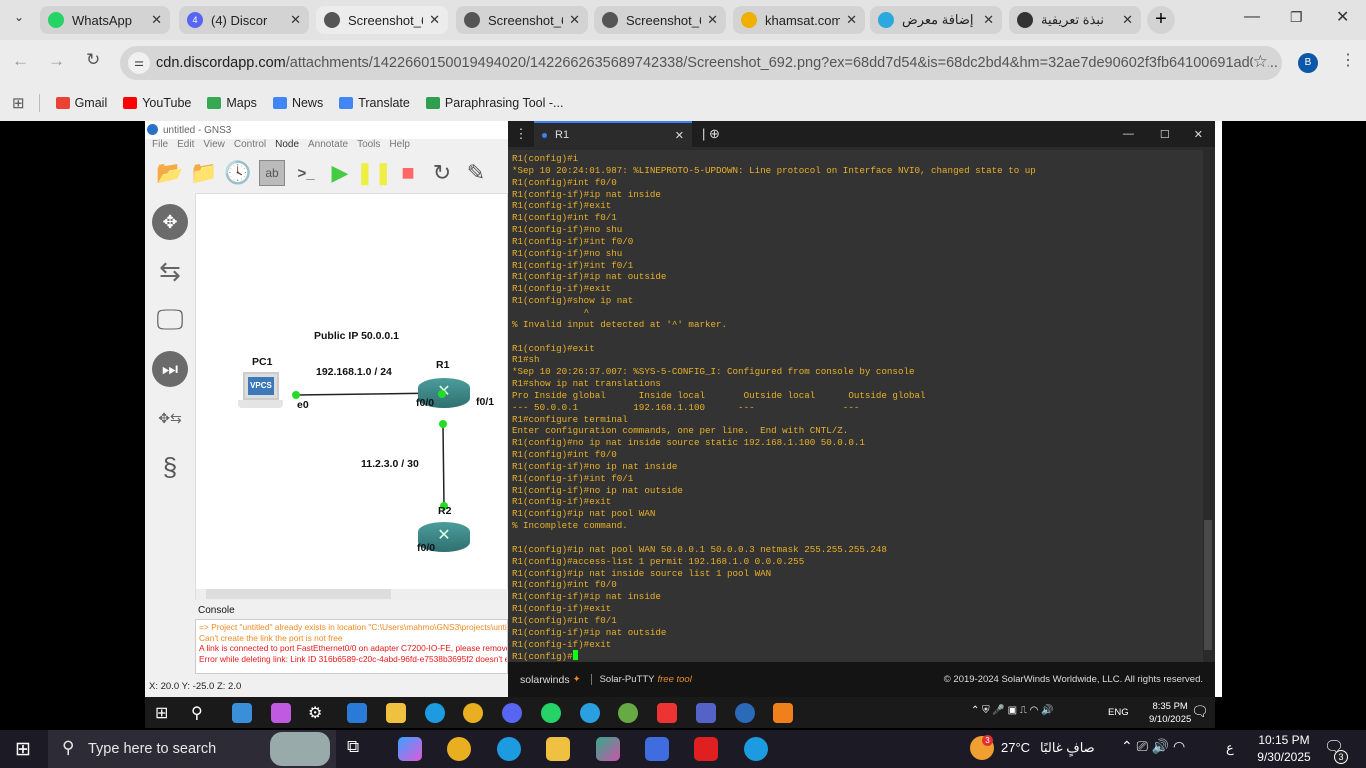  I want to click on switches-icon: ⇆, so click(170, 271).